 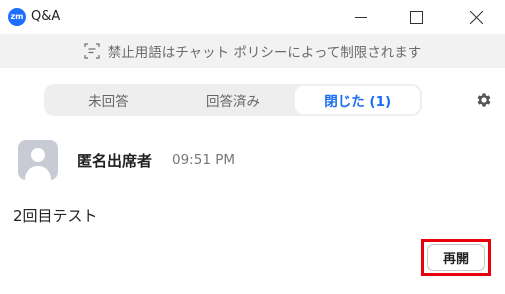 What do you see at coordinates (484, 100) in the screenshot?
I see `gear-icon` at bounding box center [484, 100].